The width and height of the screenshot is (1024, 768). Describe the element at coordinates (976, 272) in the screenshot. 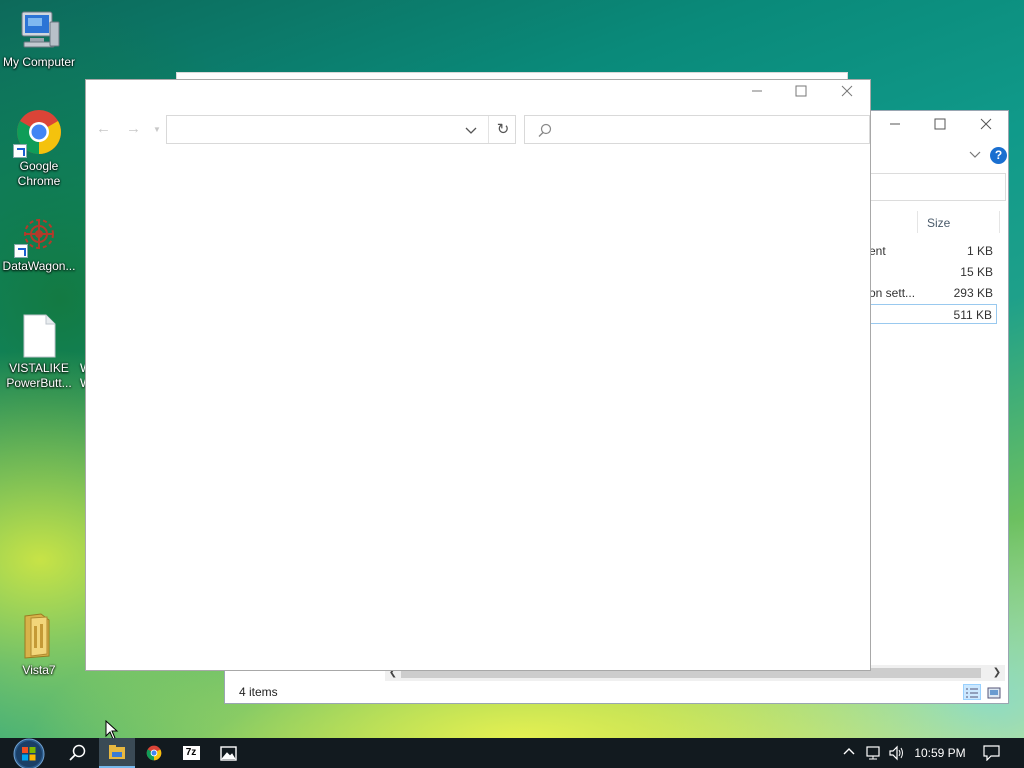

I see `file-size: 15 KB` at that location.